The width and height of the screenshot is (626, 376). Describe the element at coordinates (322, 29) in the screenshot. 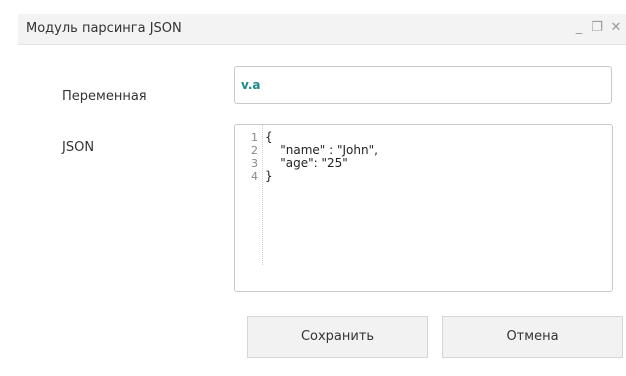

I see `title-bar: Модуль парсинга JSON _ ❐ ✕` at that location.